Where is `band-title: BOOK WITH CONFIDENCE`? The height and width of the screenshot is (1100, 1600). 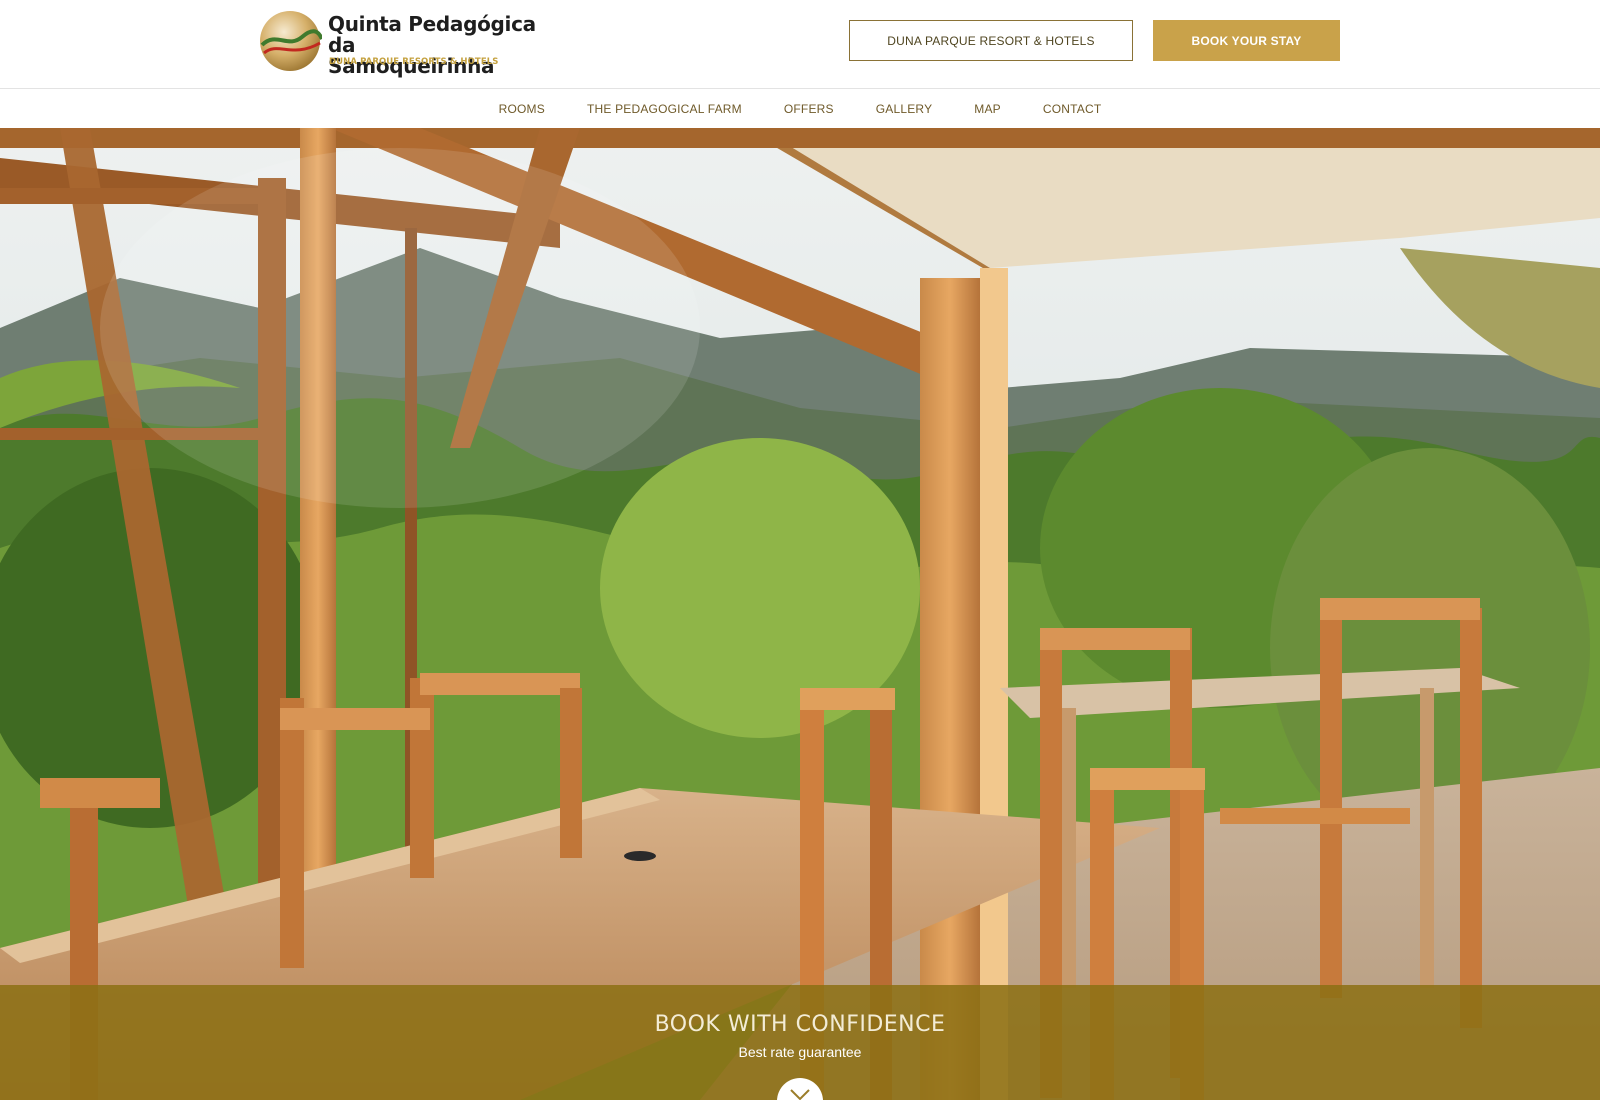 band-title: BOOK WITH CONFIDENCE is located at coordinates (800, 1024).